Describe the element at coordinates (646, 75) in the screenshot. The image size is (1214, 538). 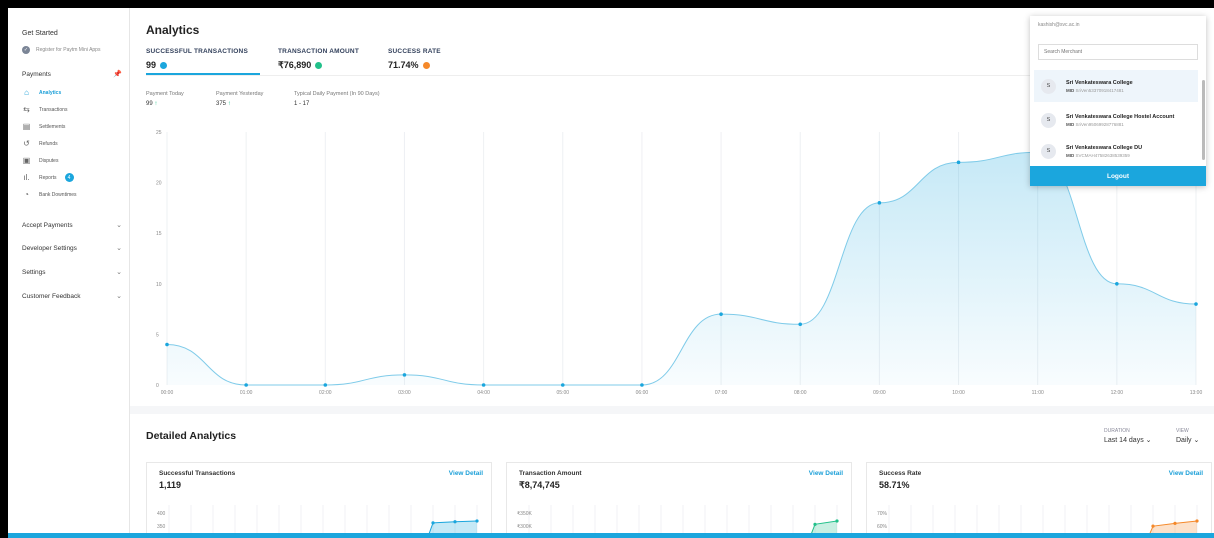
I see `tab-divider` at that location.